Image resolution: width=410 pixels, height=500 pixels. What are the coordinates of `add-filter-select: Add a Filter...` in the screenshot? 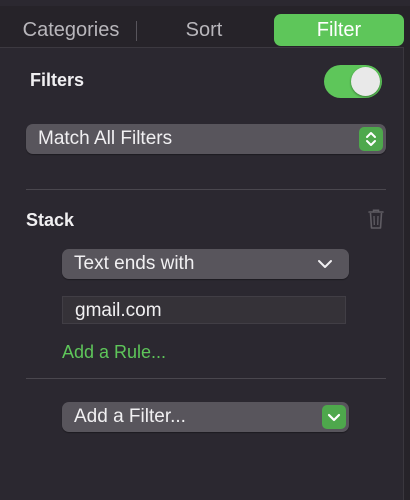 It's located at (205, 417).